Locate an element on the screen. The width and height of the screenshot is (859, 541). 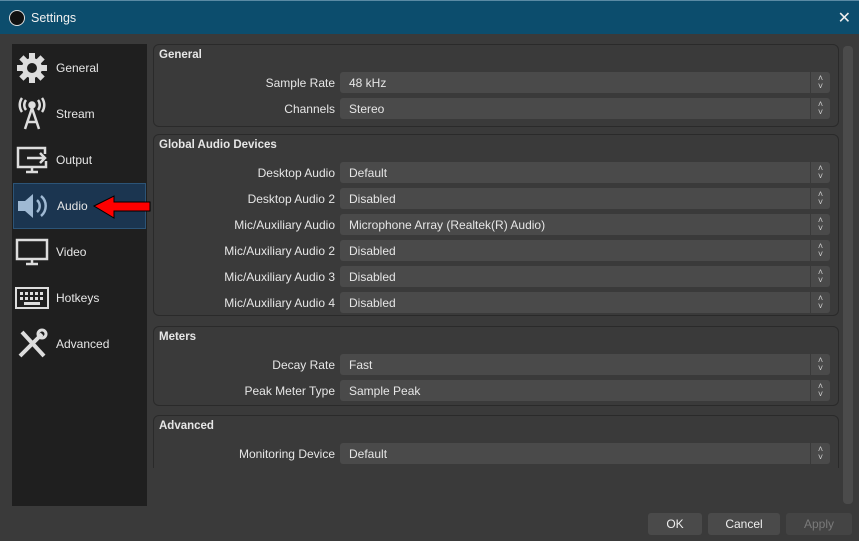
select-value: Stereo is located at coordinates (367, 109).